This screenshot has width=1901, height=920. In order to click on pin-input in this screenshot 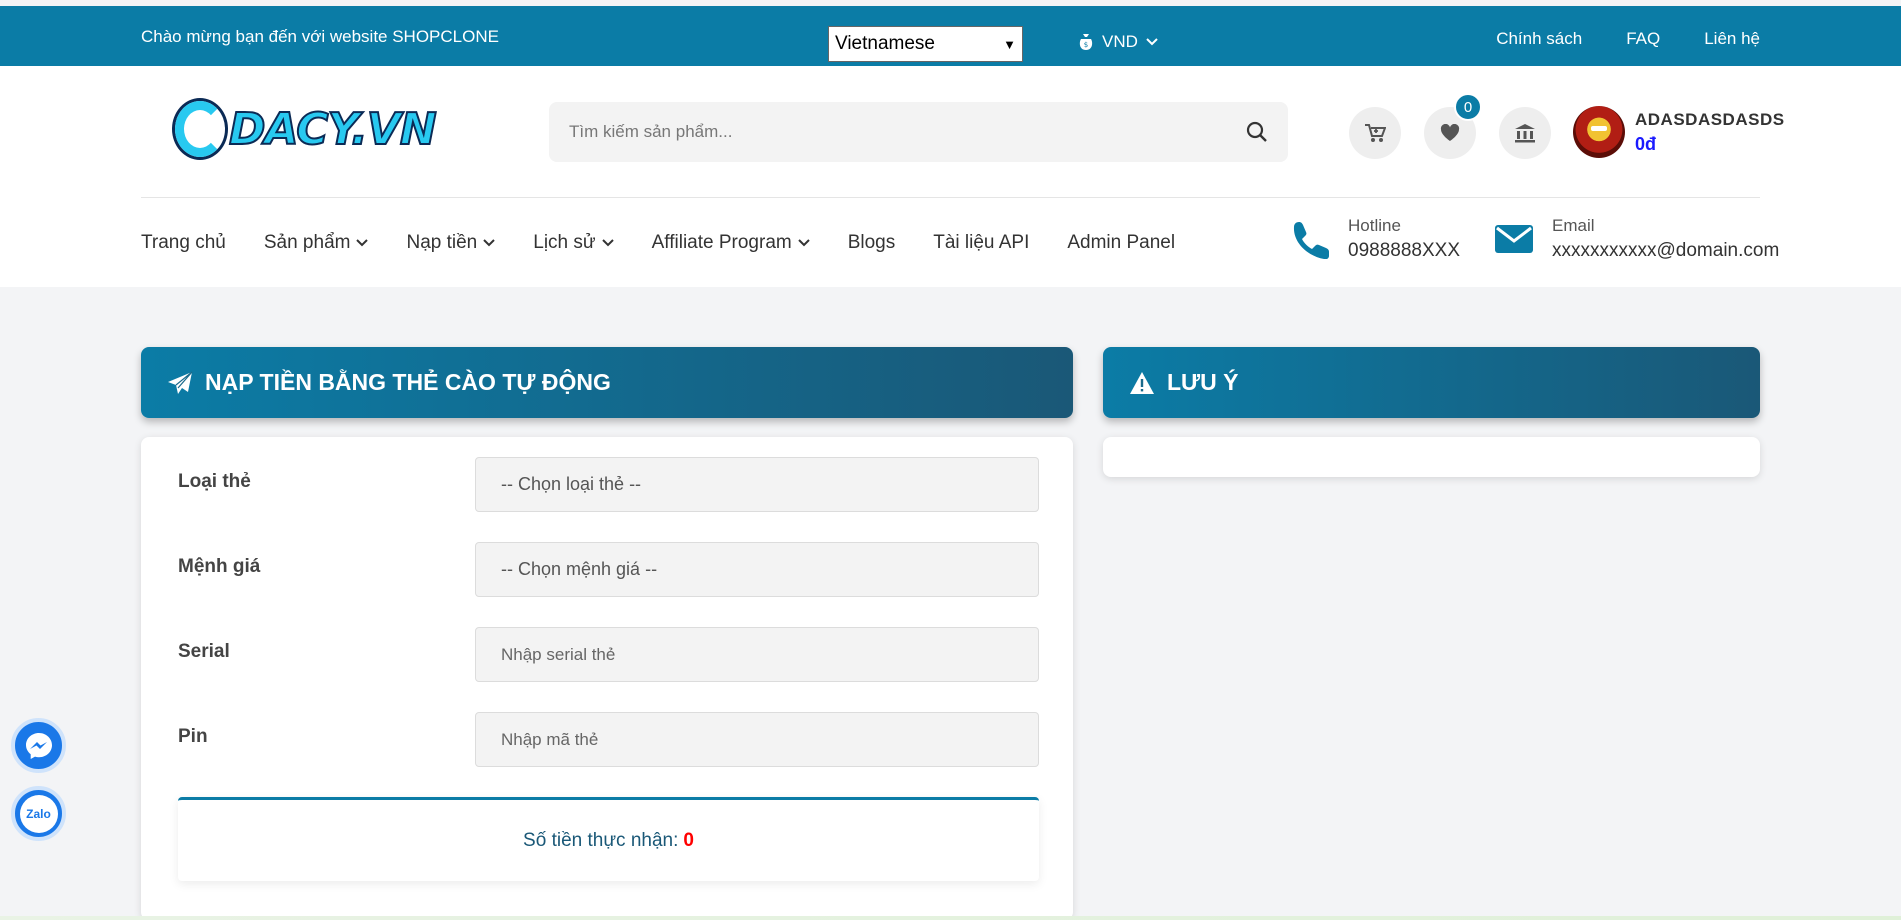, I will do `click(757, 739)`.